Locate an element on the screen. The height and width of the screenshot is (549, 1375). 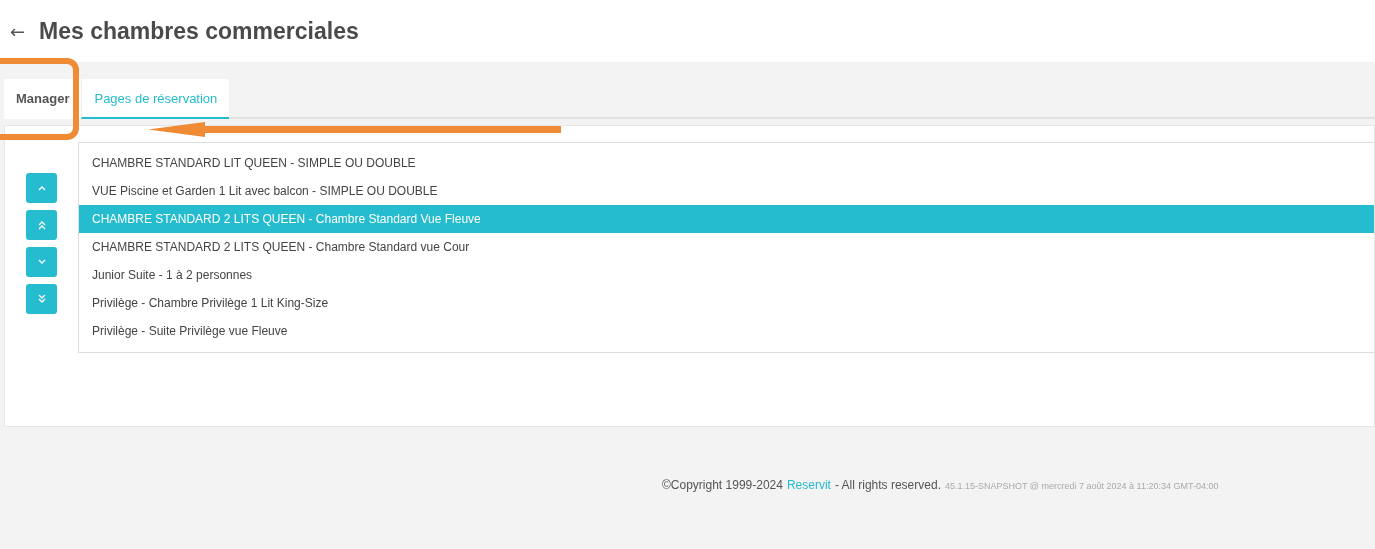
back-button: ← is located at coordinates (18, 31).